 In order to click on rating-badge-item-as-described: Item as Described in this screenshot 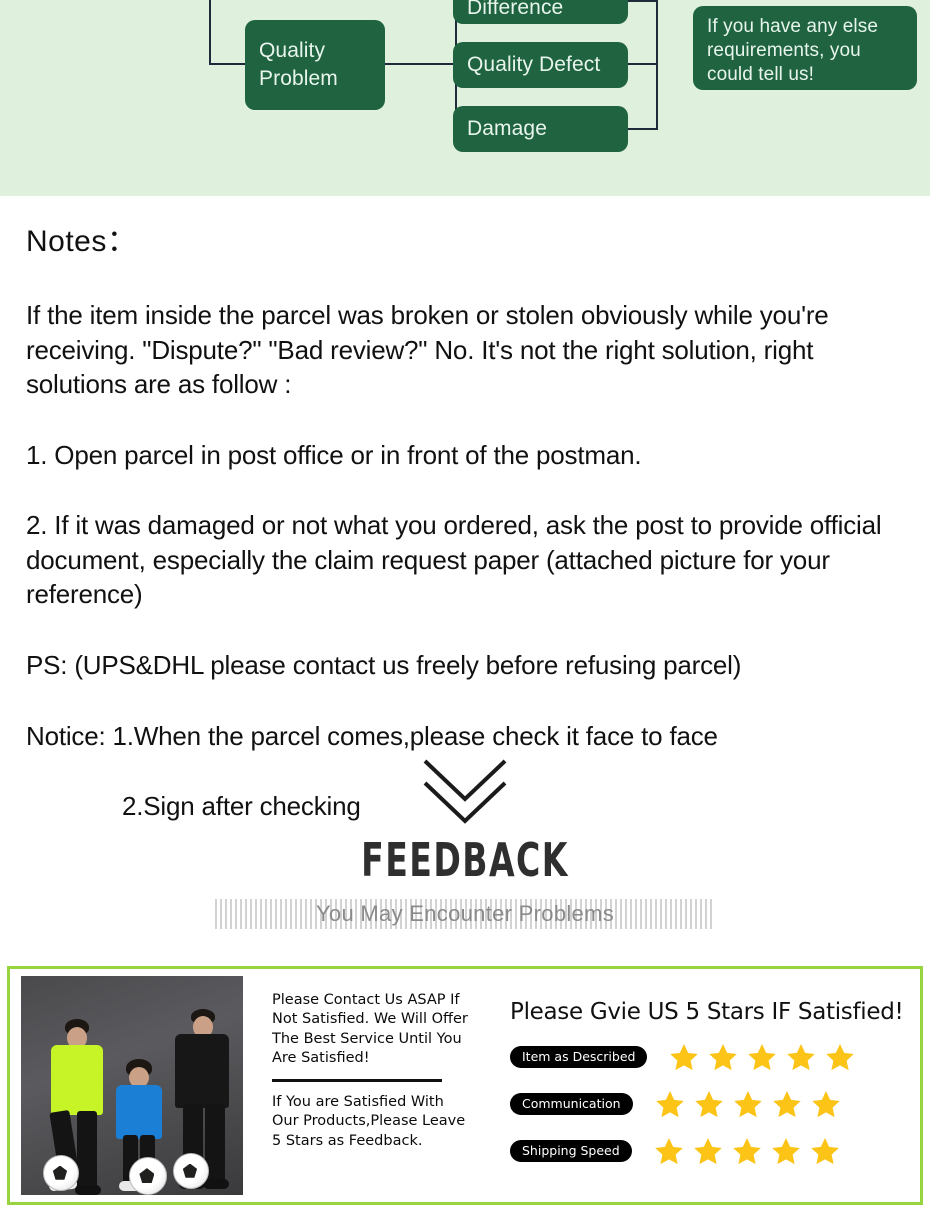, I will do `click(579, 1057)`.